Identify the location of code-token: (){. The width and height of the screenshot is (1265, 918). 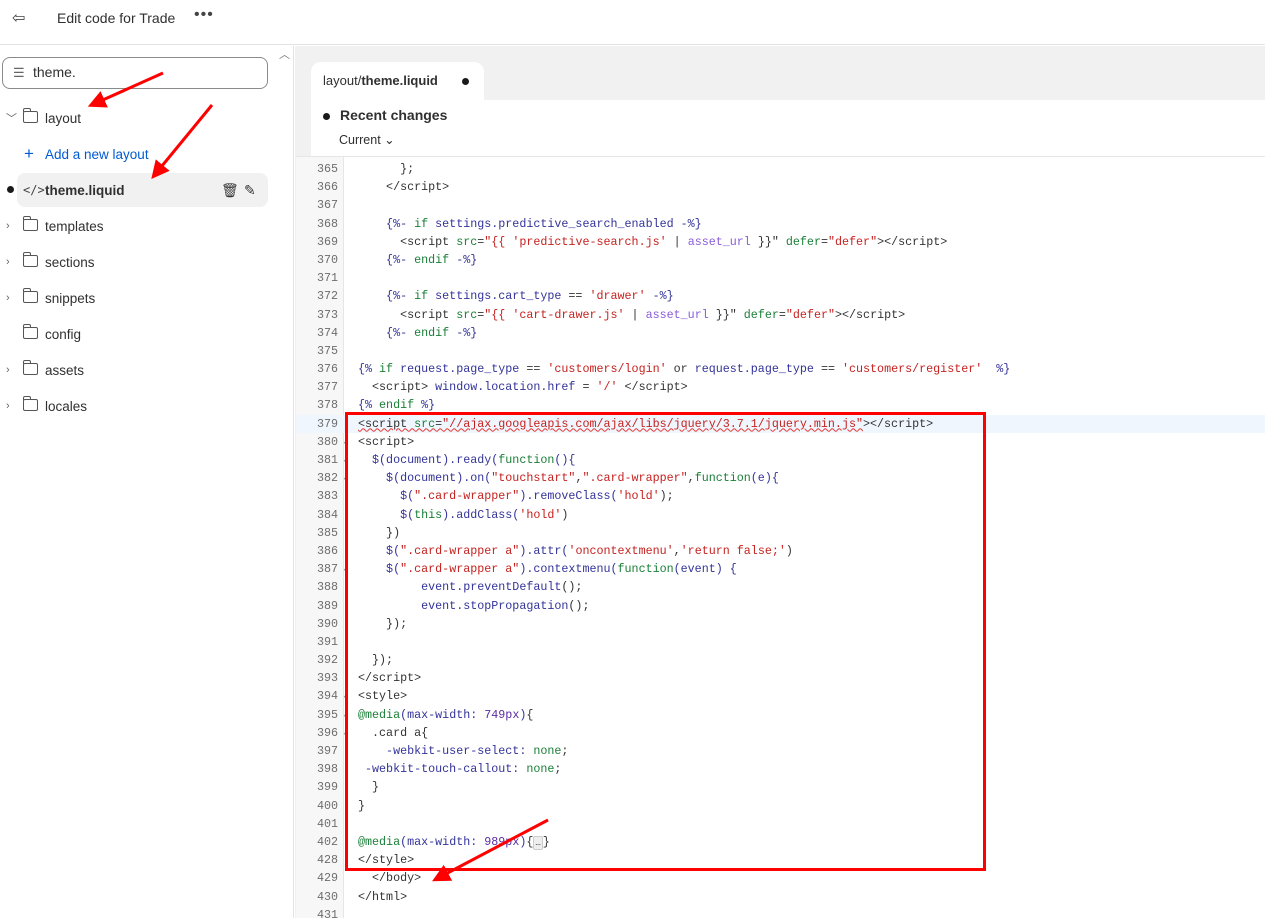
(565, 460).